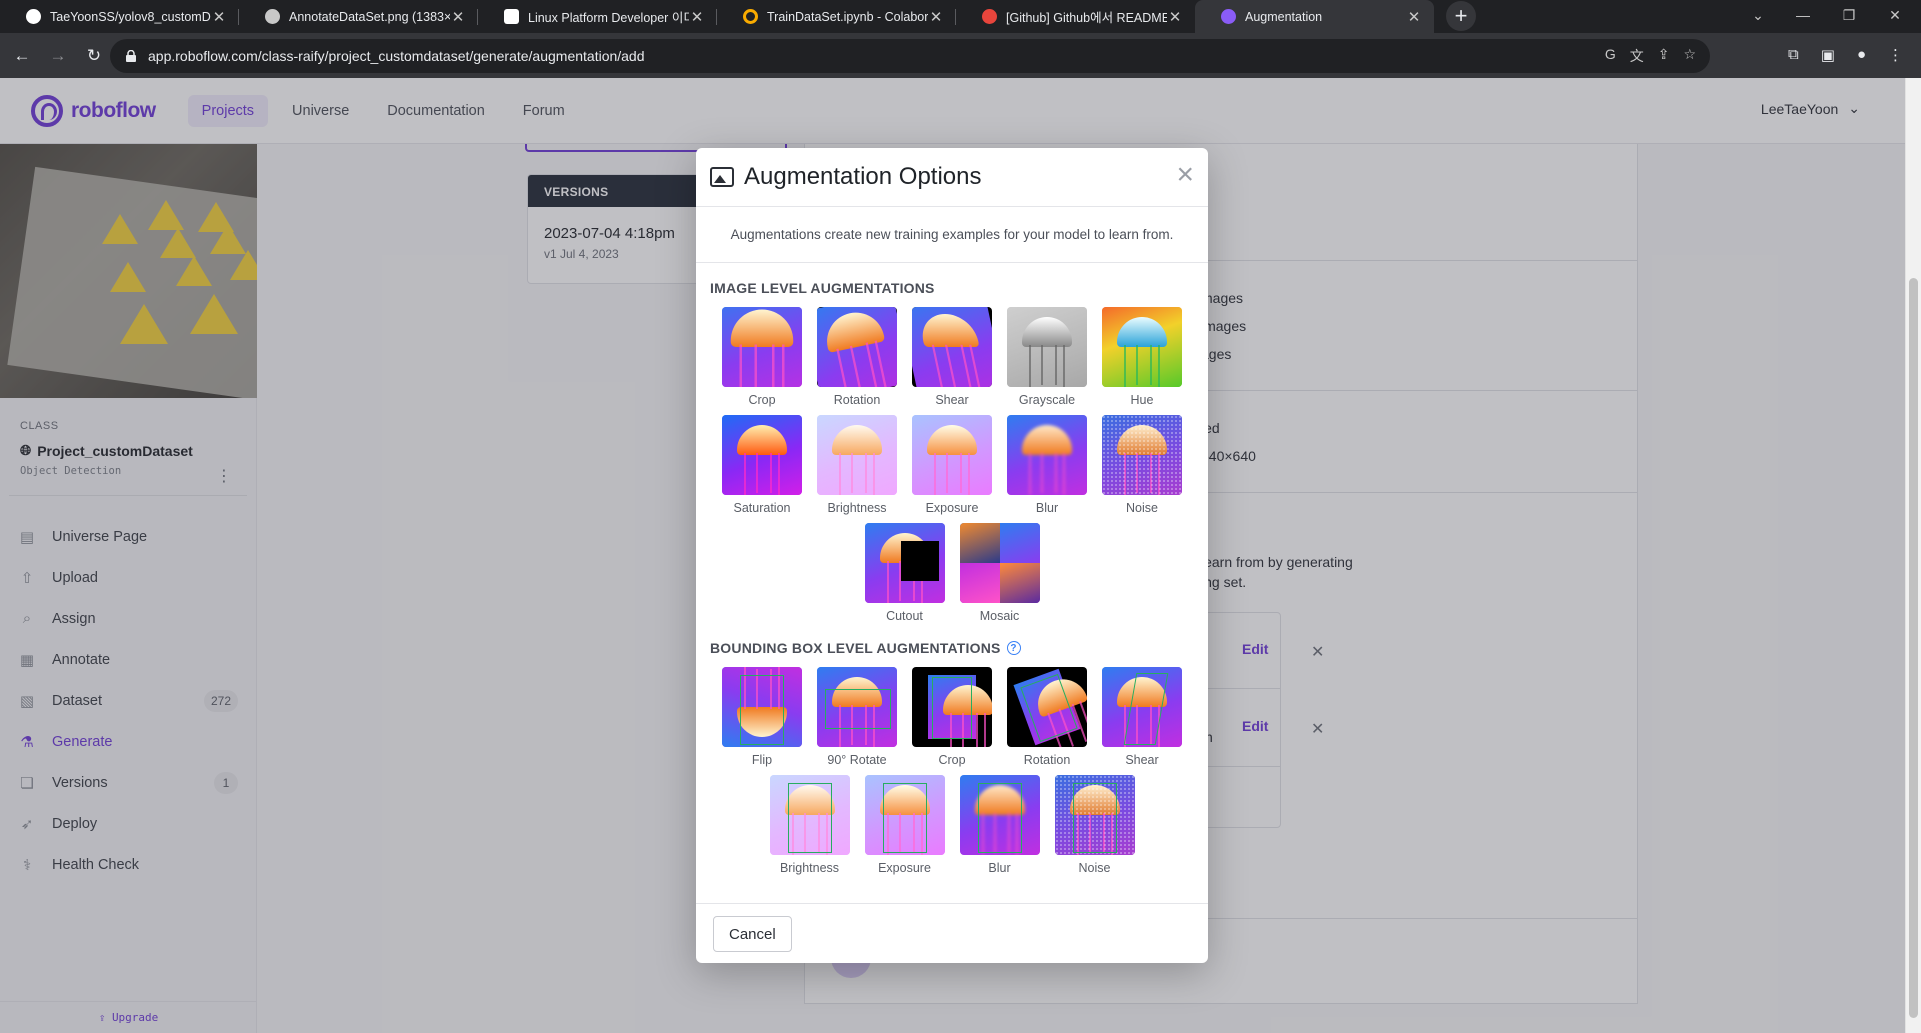 The height and width of the screenshot is (1033, 1921). Describe the element at coordinates (1637, 56) in the screenshot. I see `translate-icon: 文` at that location.